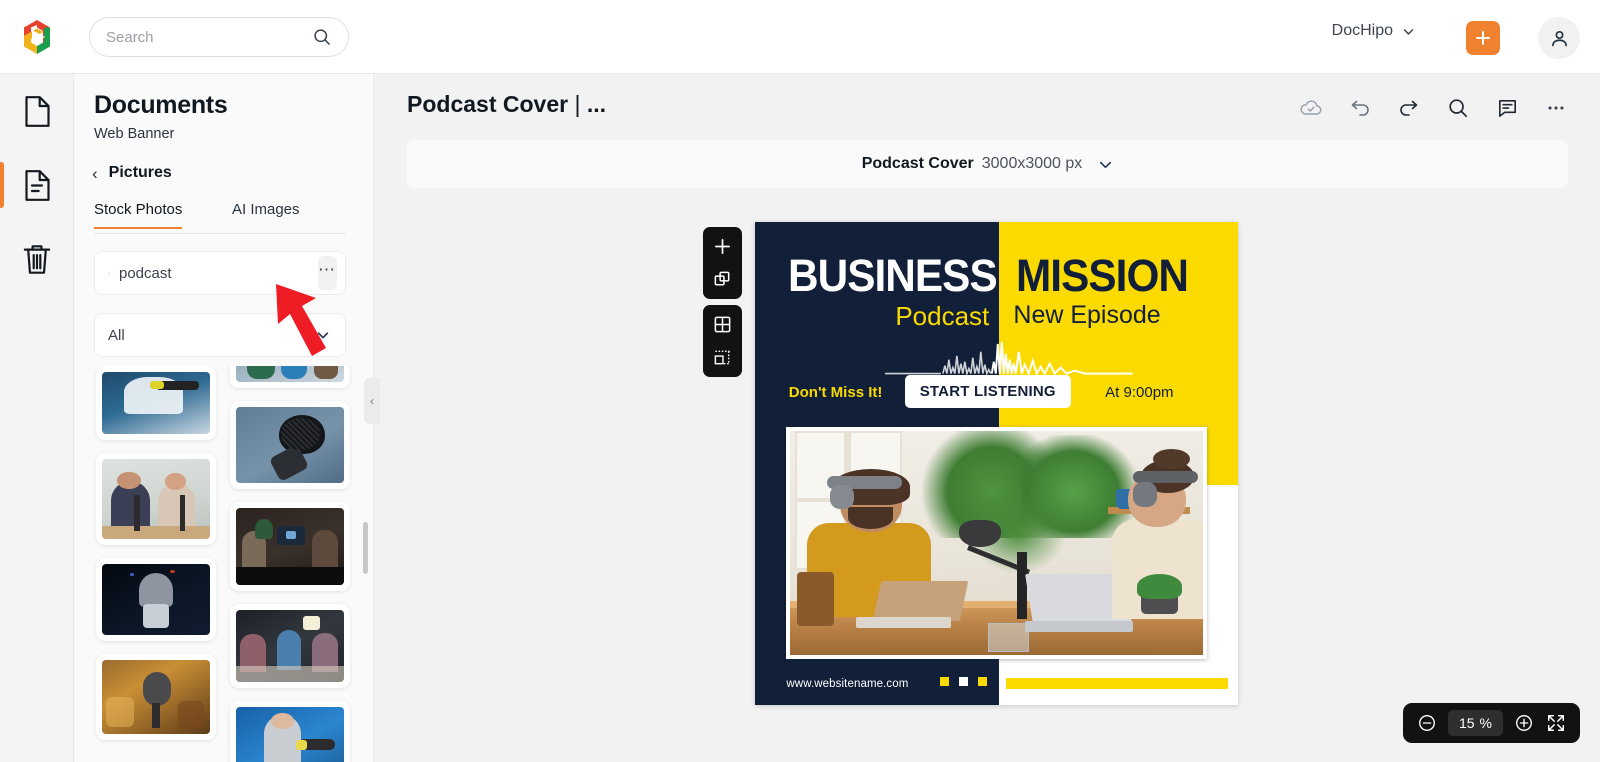 The height and width of the screenshot is (762, 1600). I want to click on panel-scrollbar, so click(365, 548).